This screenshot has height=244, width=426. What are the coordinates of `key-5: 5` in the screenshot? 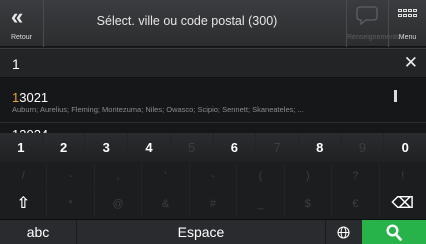 It's located at (192, 147).